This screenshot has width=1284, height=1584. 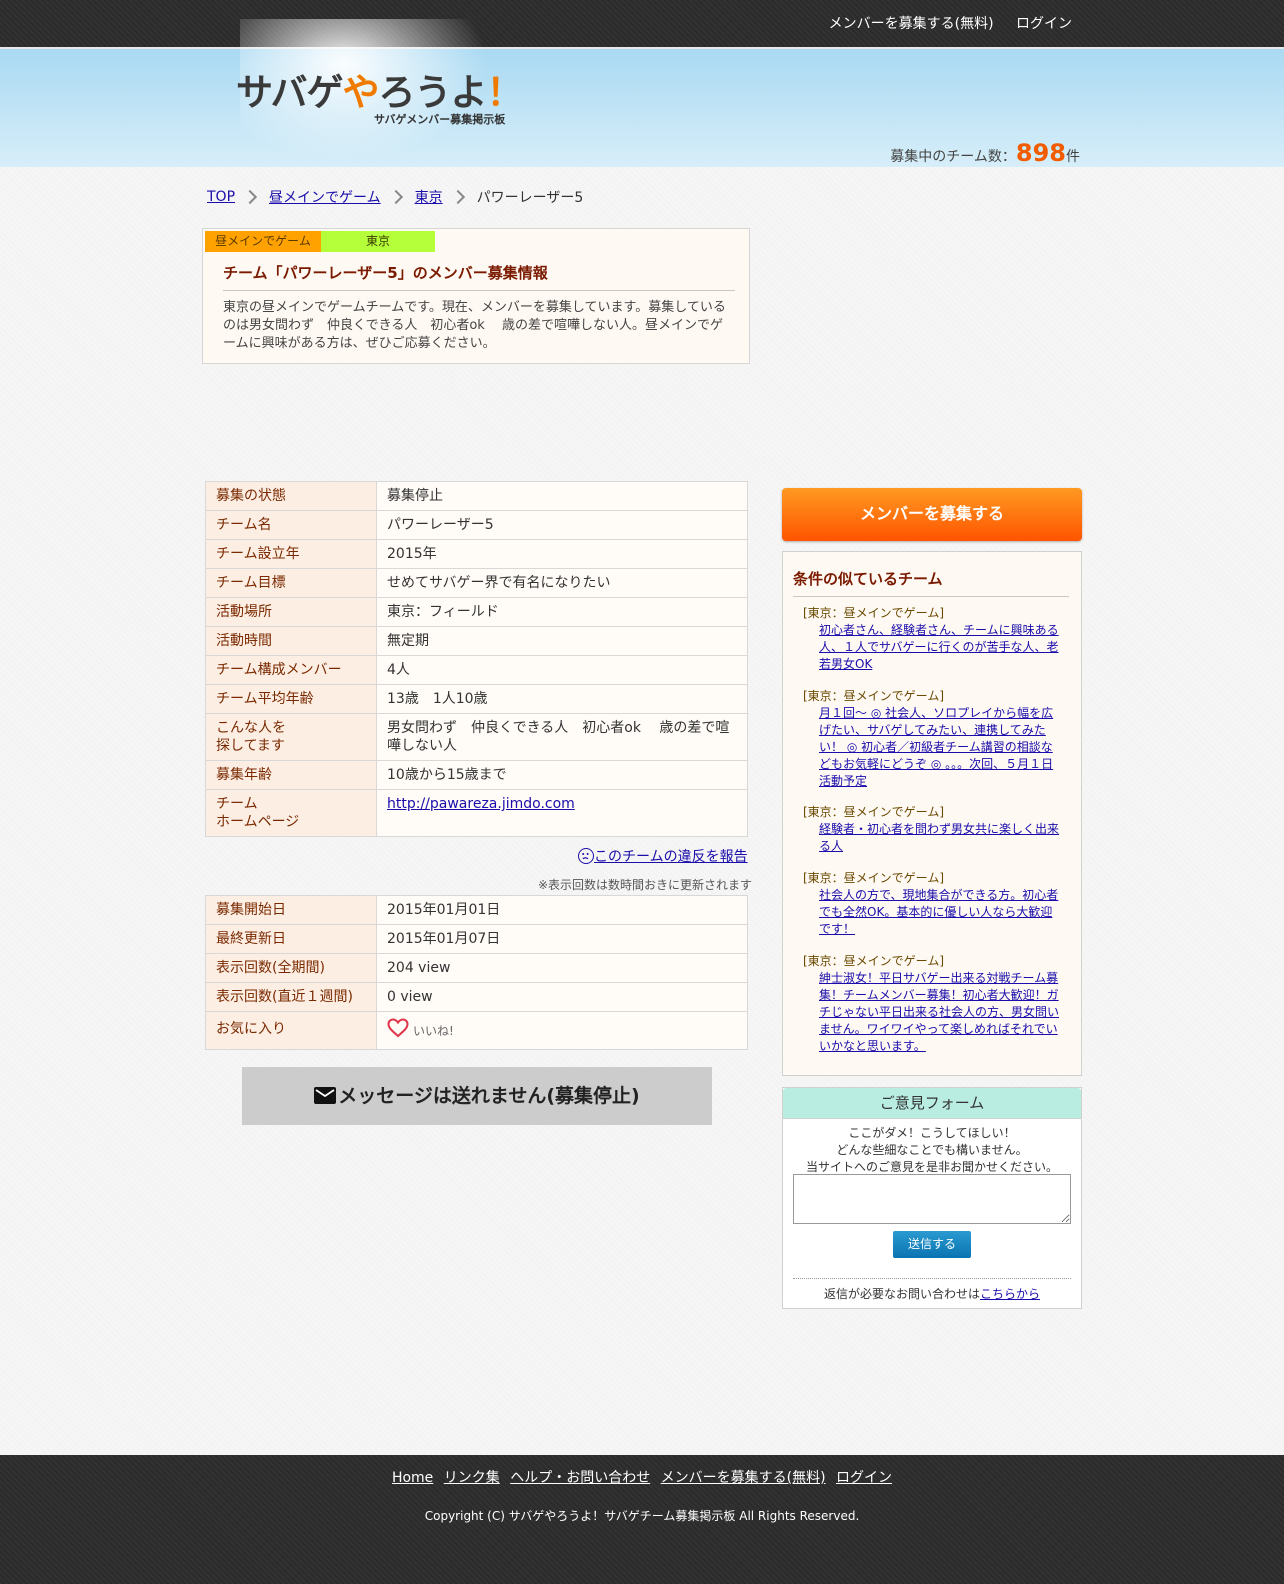 I want to click on logo-text-4: ！, so click(x=505, y=92).